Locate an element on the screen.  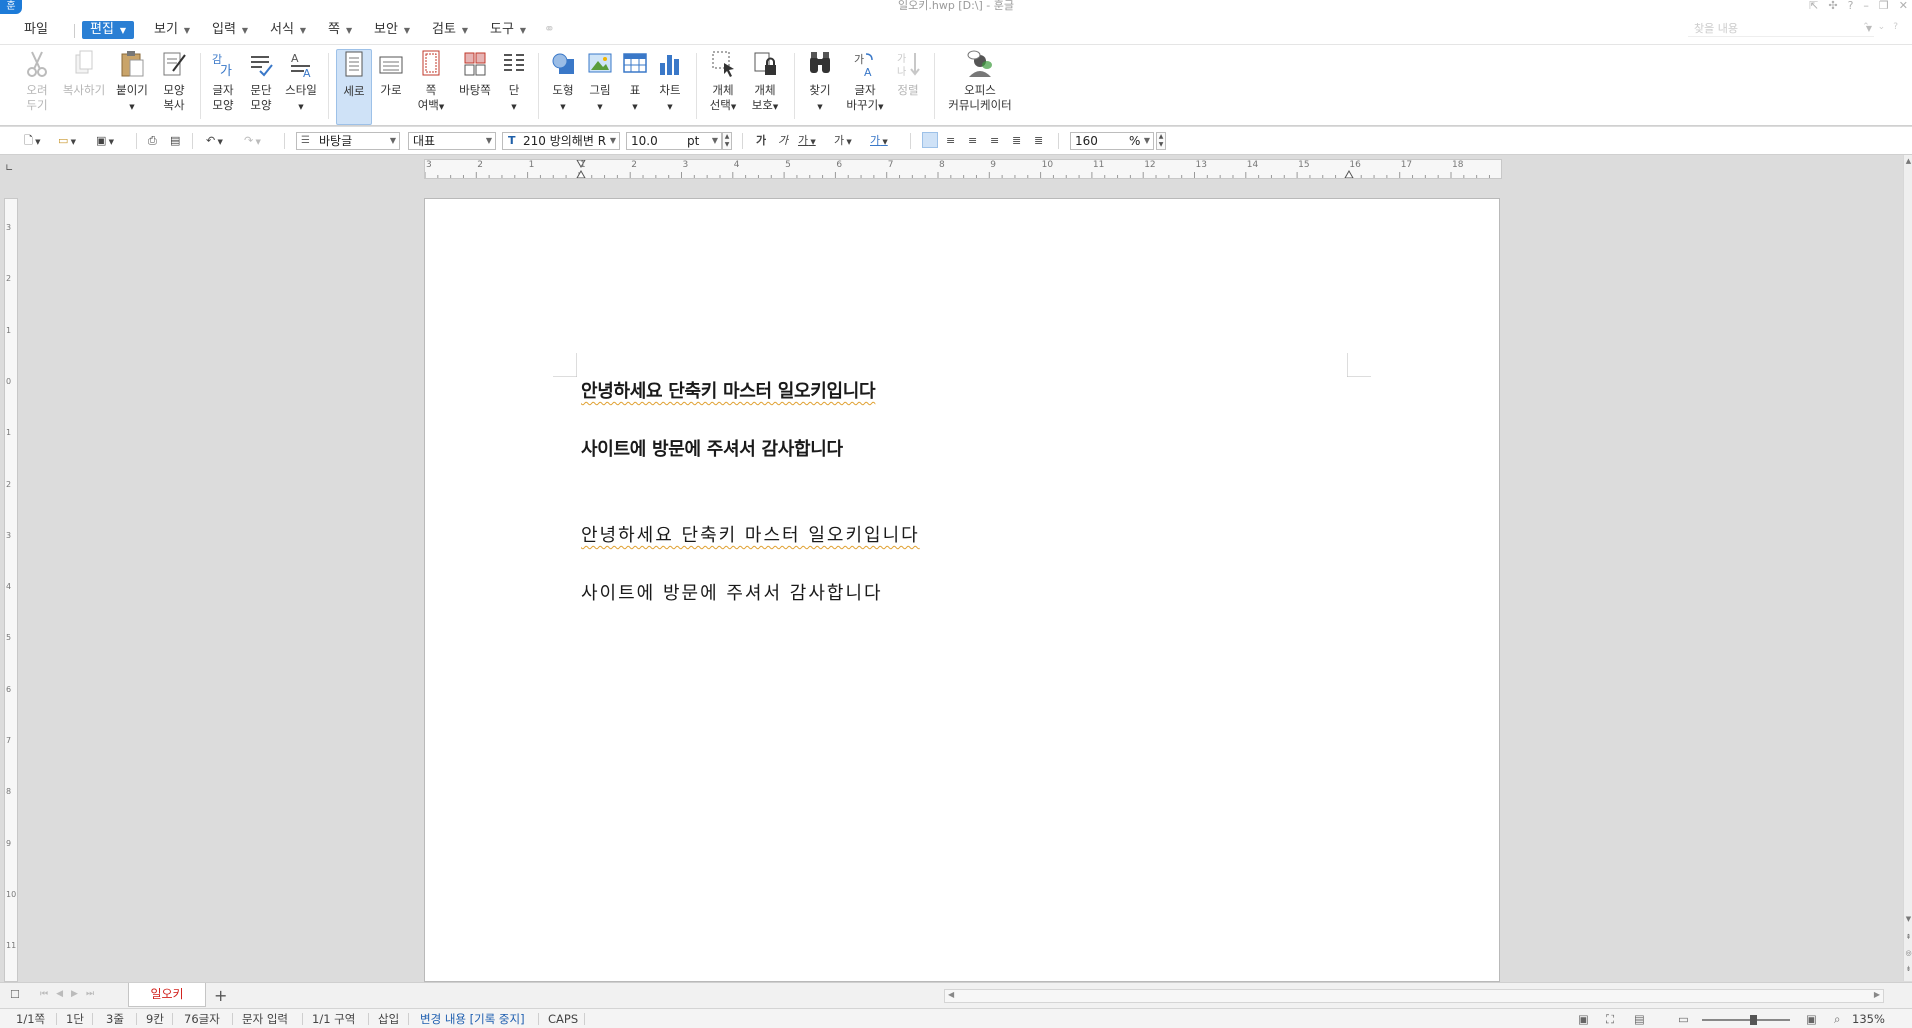
document-line-1: 안녕하세요 단축키 마스터 일오키입니다 is located at coordinates (728, 390).